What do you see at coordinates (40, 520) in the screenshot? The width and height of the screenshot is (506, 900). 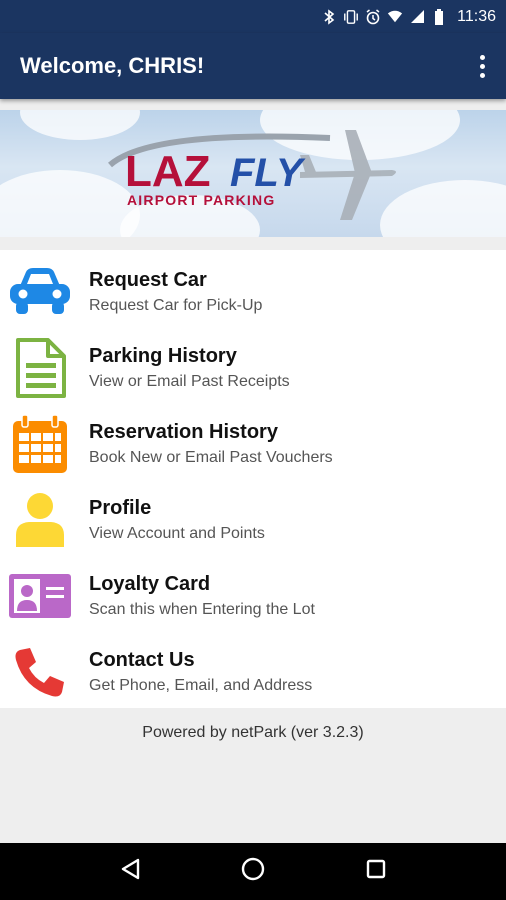 I see `person-icon` at bounding box center [40, 520].